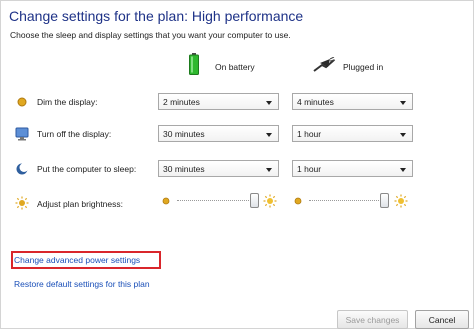 The width and height of the screenshot is (474, 329). What do you see at coordinates (352, 168) in the screenshot?
I see `sleep-plugged-select: 1 hour` at bounding box center [352, 168].